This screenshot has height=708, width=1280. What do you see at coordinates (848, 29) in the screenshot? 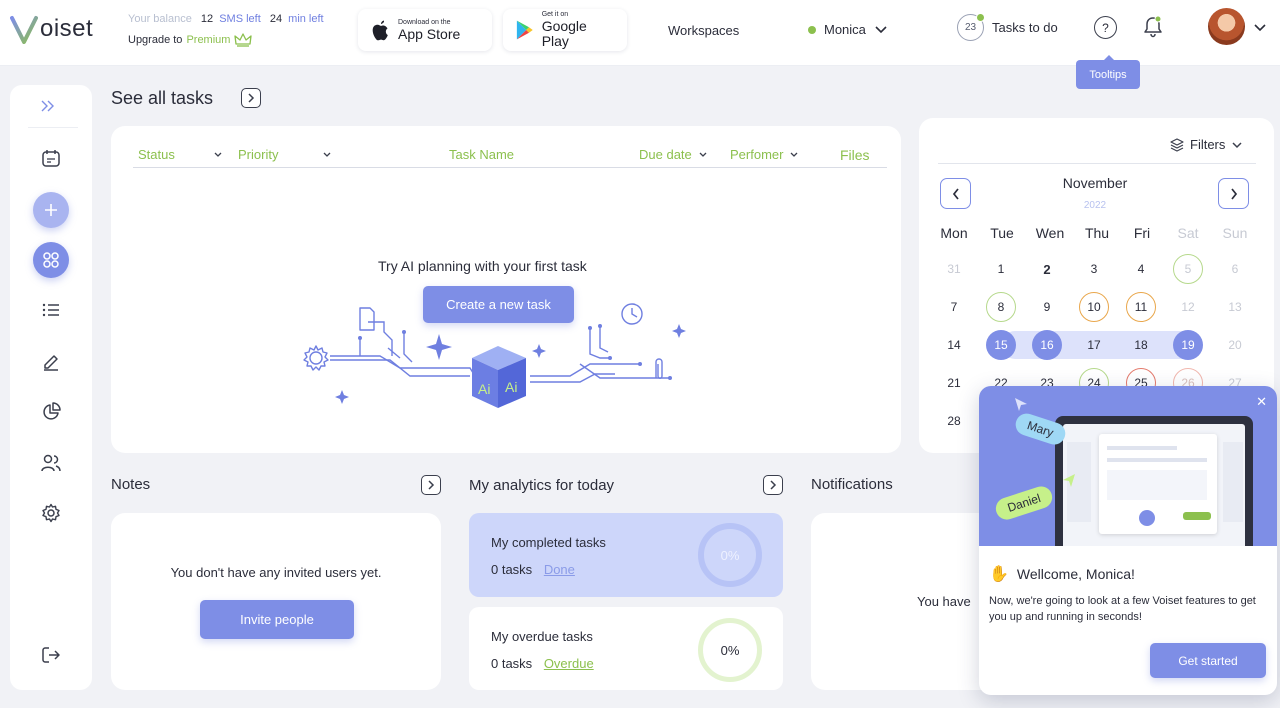
I see `workspace-user-select: Monica` at bounding box center [848, 29].